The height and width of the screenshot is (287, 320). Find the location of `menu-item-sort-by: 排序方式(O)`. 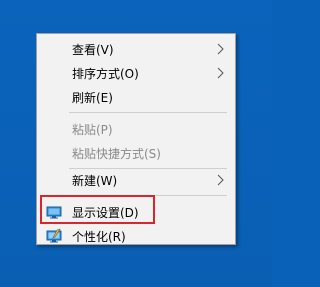

menu-item-sort-by: 排序方式(O) is located at coordinates (136, 73).